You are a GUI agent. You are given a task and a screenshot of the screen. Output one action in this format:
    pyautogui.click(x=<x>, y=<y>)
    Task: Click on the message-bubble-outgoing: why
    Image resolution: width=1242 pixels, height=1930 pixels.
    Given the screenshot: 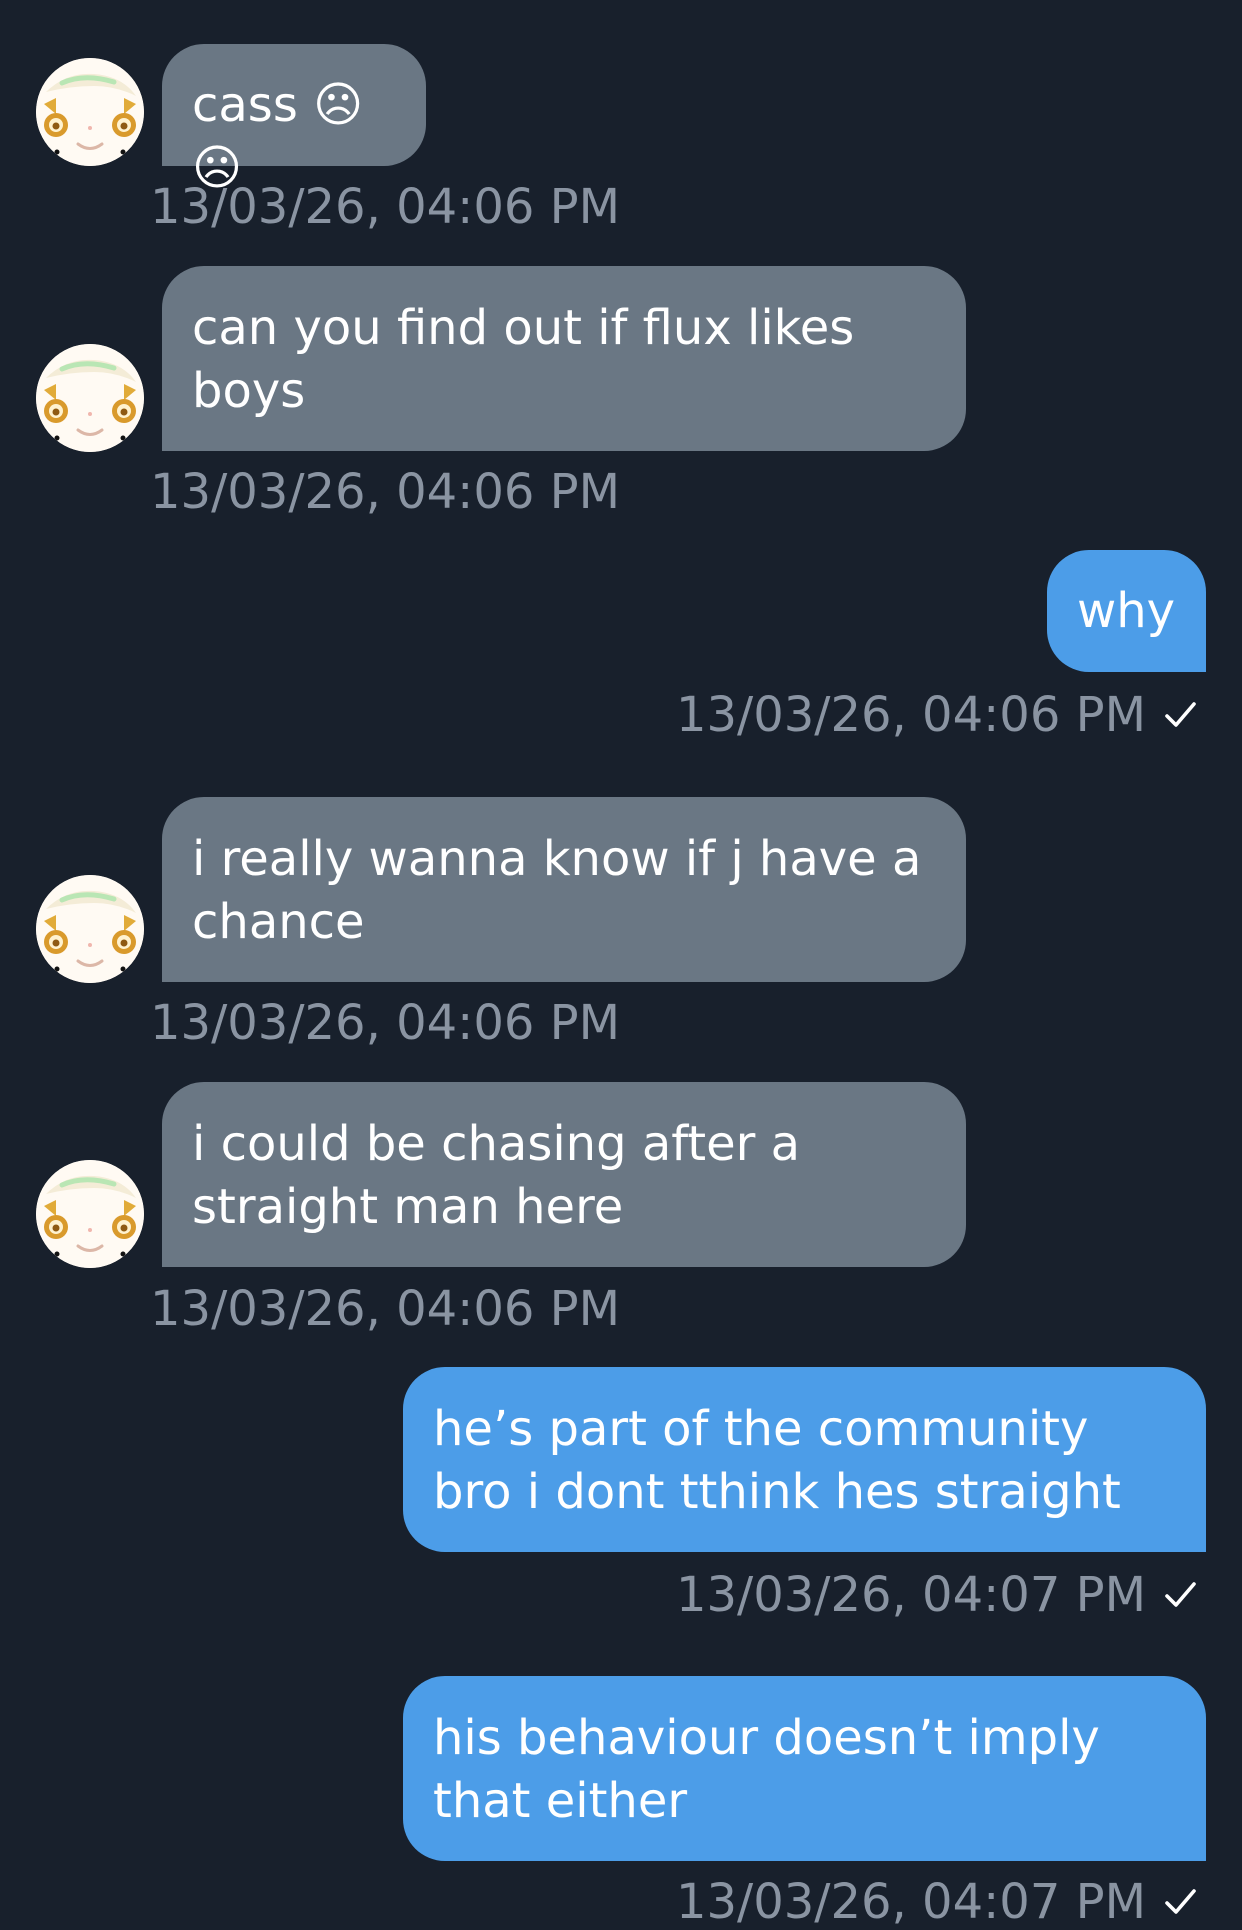 What is the action you would take?
    pyautogui.click(x=1126, y=611)
    